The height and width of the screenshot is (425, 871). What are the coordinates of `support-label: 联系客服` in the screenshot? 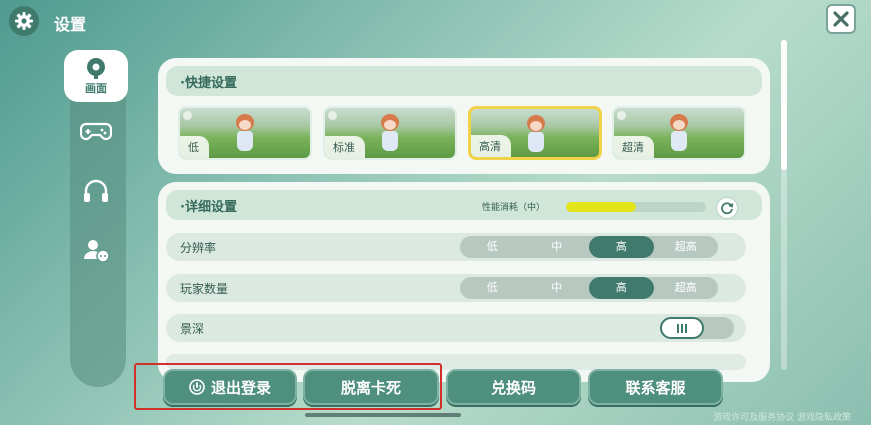 It's located at (655, 387).